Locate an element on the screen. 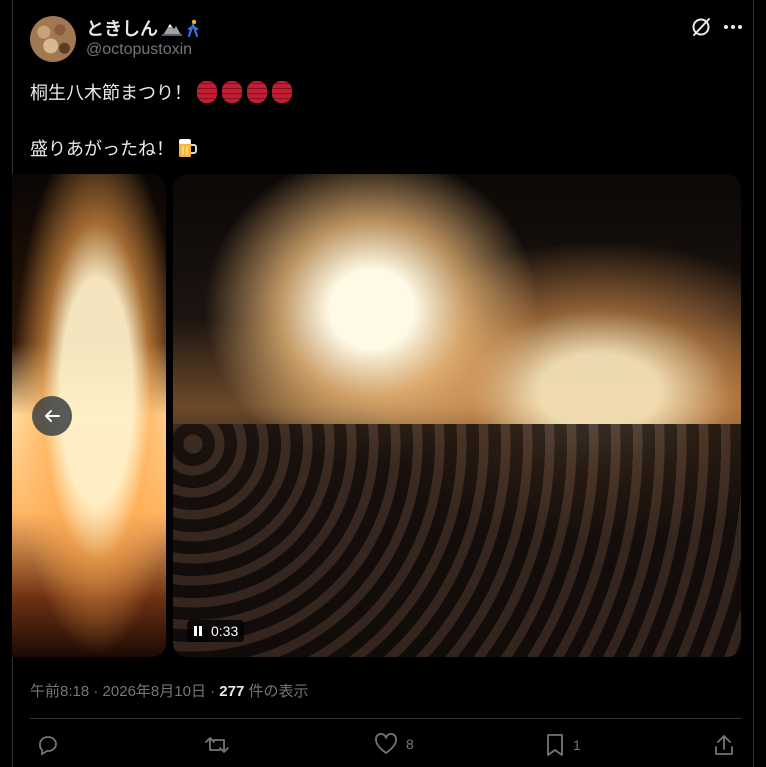 This screenshot has height=767, width=766. display-name: ときしん is located at coordinates (122, 28).